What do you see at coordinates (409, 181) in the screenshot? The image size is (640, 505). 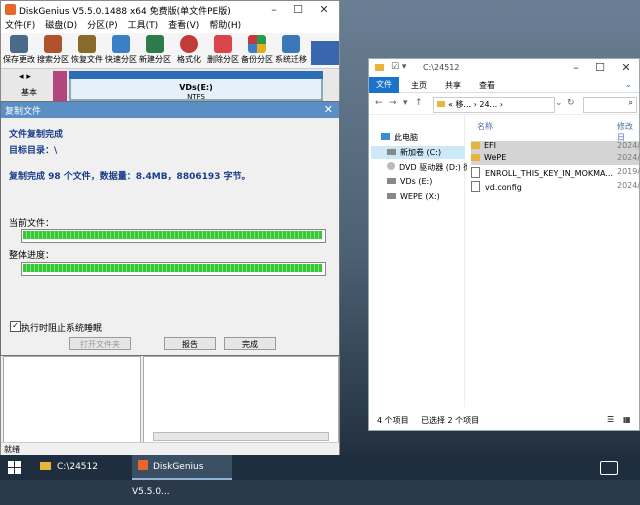 I see `nav-drive-e: VDs (E:)` at bounding box center [409, 181].